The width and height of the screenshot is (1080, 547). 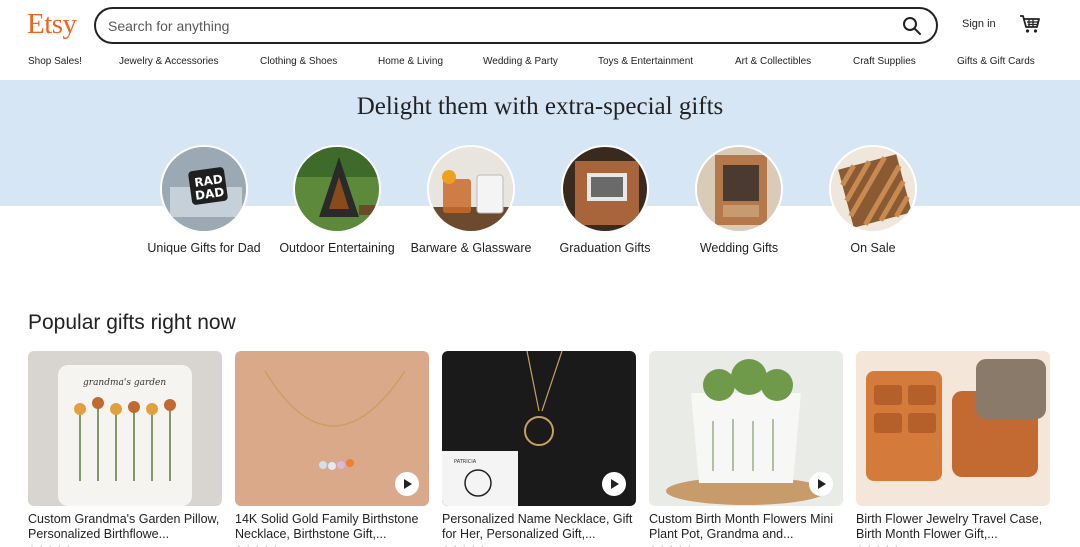 I want to click on nav-toys-entertainment: Toys & Entertainment, so click(x=645, y=61).